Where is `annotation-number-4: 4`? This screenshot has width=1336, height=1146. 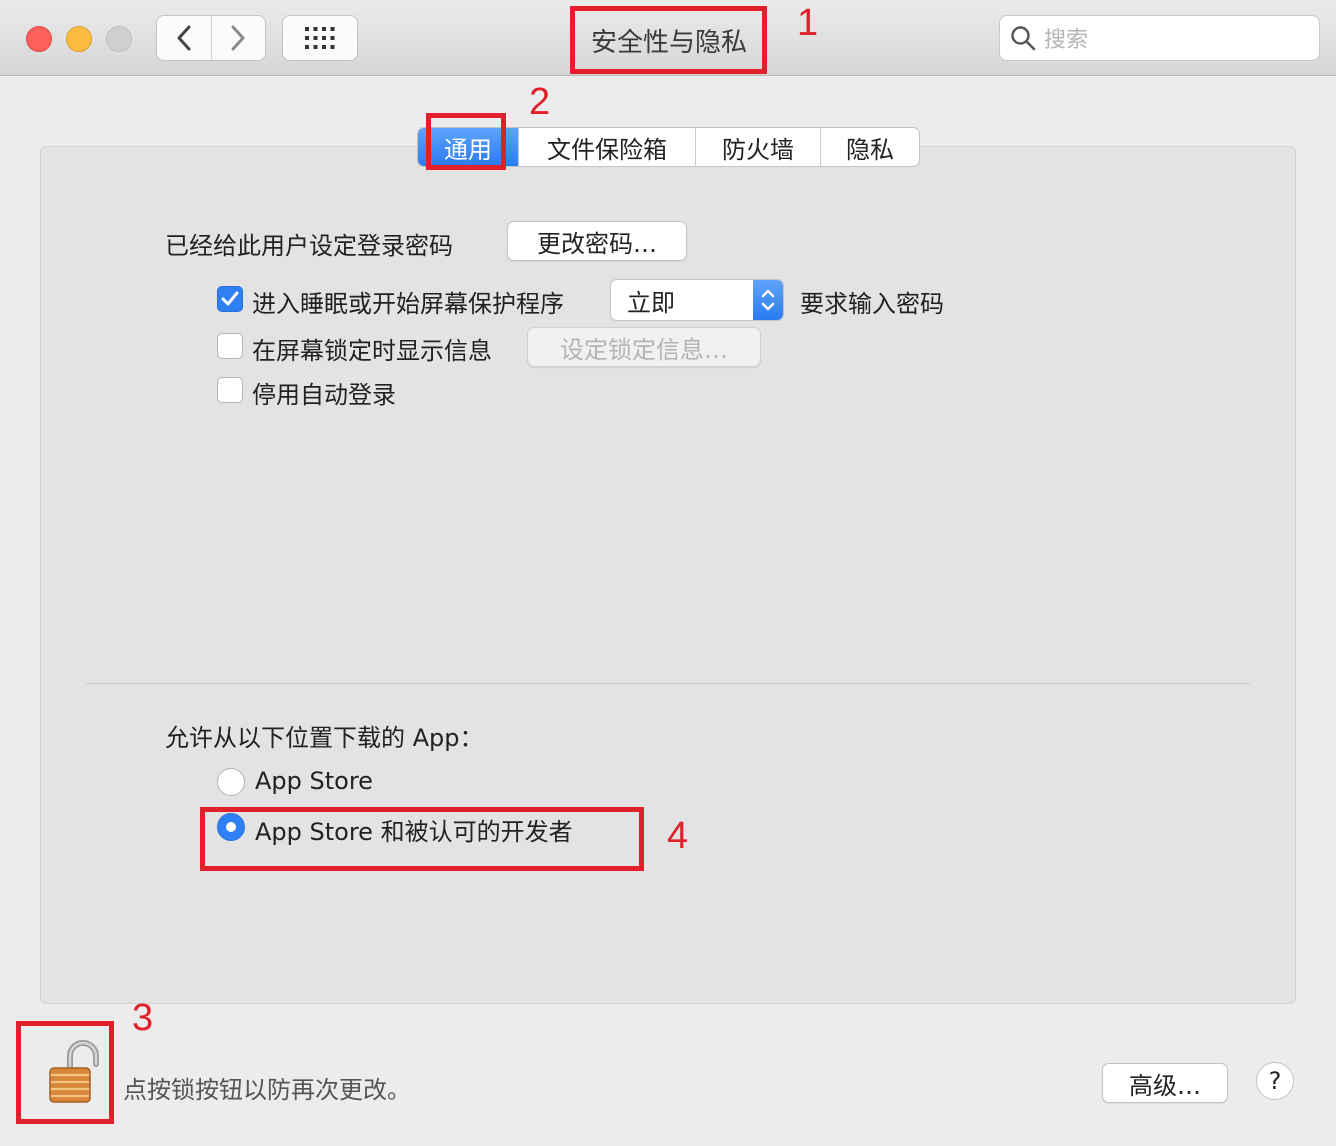 annotation-number-4: 4 is located at coordinates (678, 836).